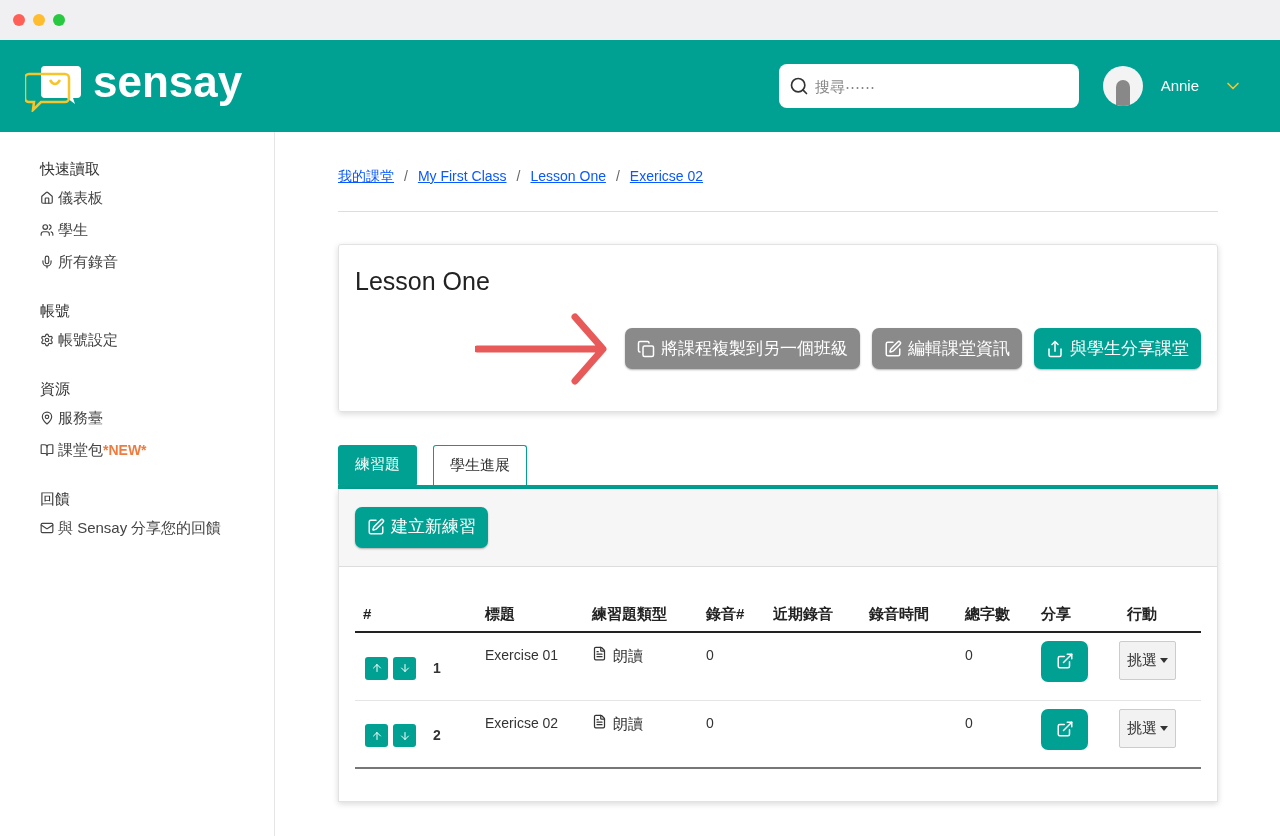  Describe the element at coordinates (928, 86) in the screenshot. I see `search-field: 搜尋⋯⋯` at that location.